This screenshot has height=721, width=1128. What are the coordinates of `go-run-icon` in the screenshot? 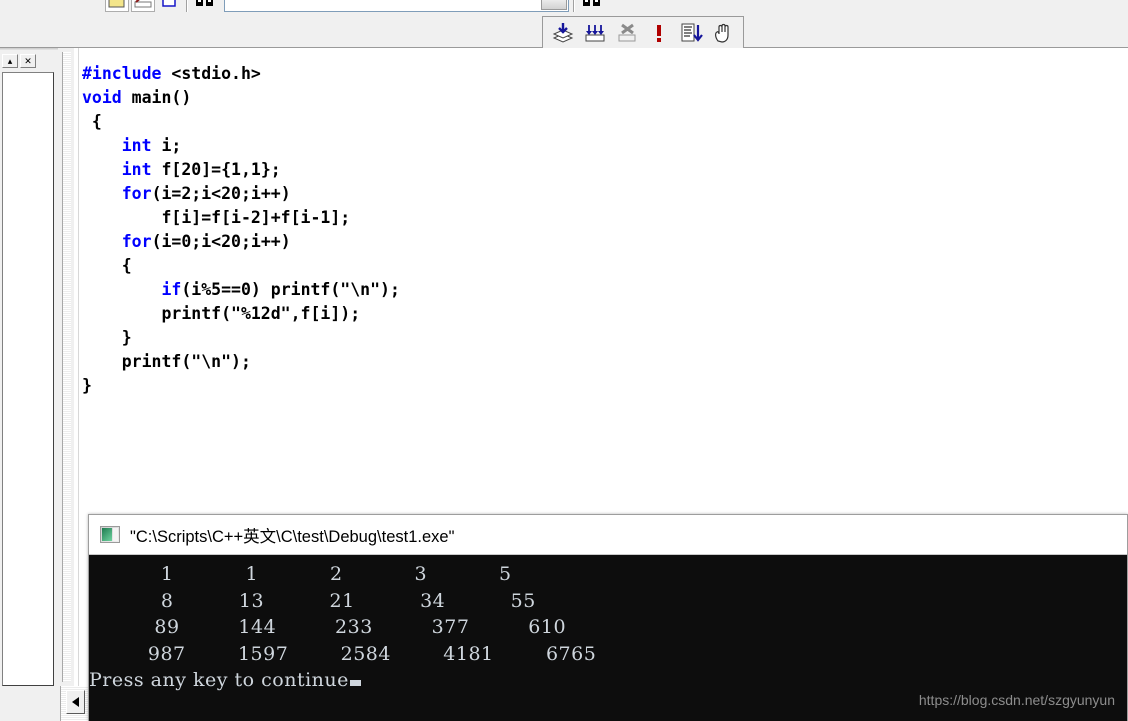 It's located at (692, 32).